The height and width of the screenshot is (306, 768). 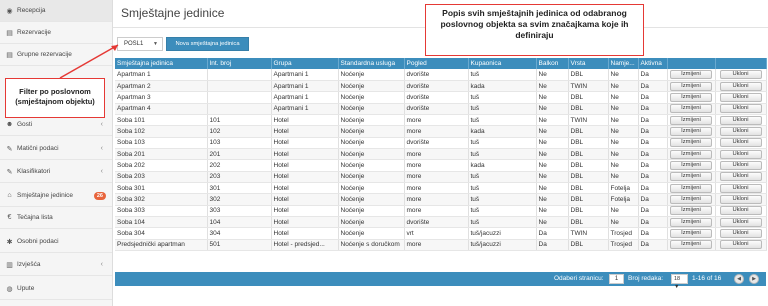 What do you see at coordinates (161, 63) in the screenshot?
I see `column-header: Smještajna jedinica` at bounding box center [161, 63].